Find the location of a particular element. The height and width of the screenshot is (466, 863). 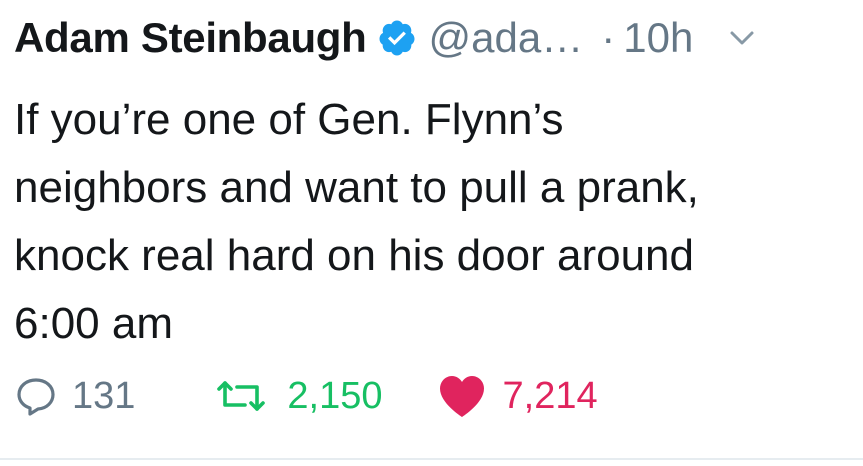

reply-icon is located at coordinates (36, 396).